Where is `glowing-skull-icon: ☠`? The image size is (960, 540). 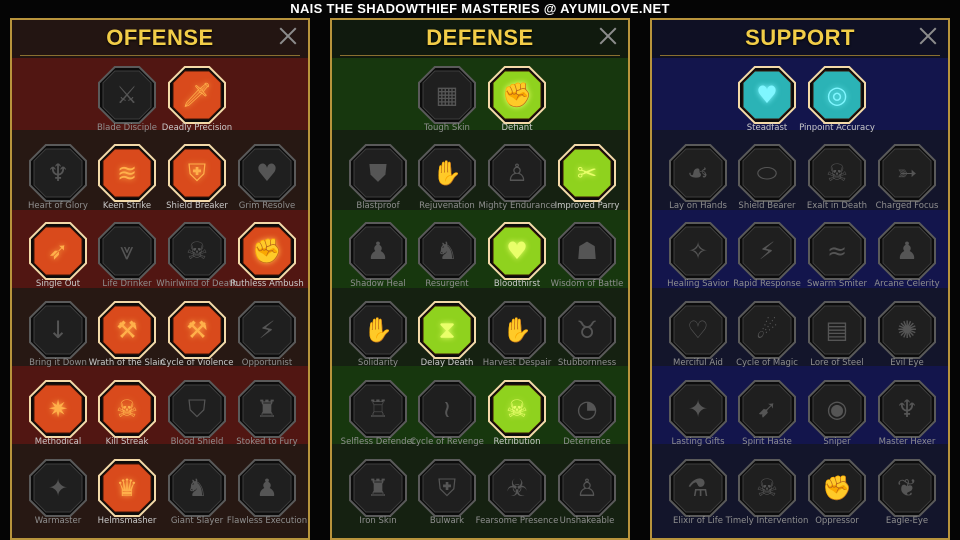
glowing-skull-icon: ☠ is located at coordinates (517, 409).